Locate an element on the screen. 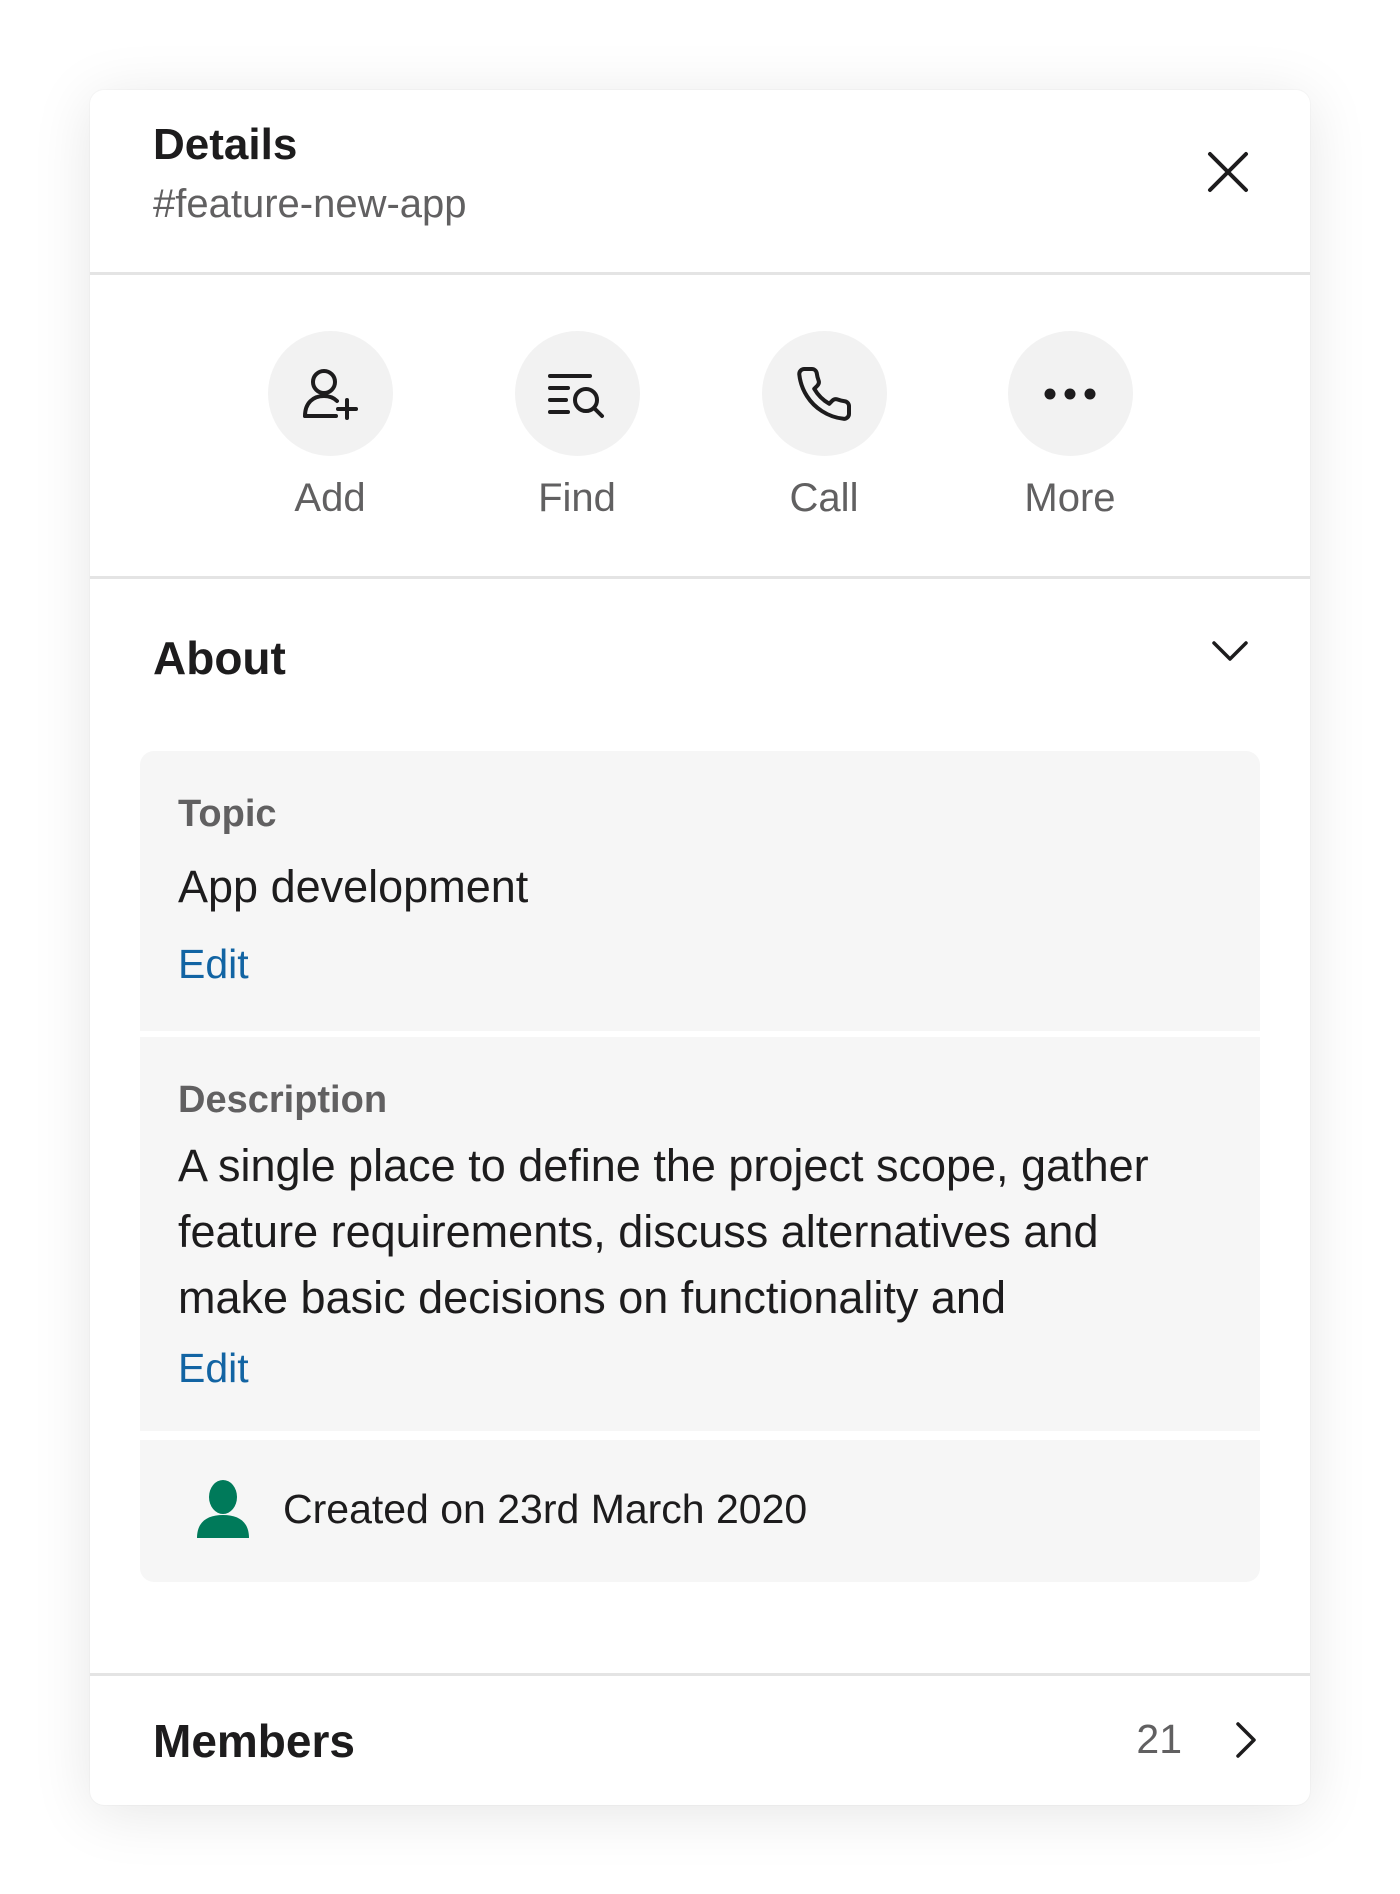 Image resolution: width=1400 pixels, height=1894 pixels. panel-title: Details is located at coordinates (225, 144).